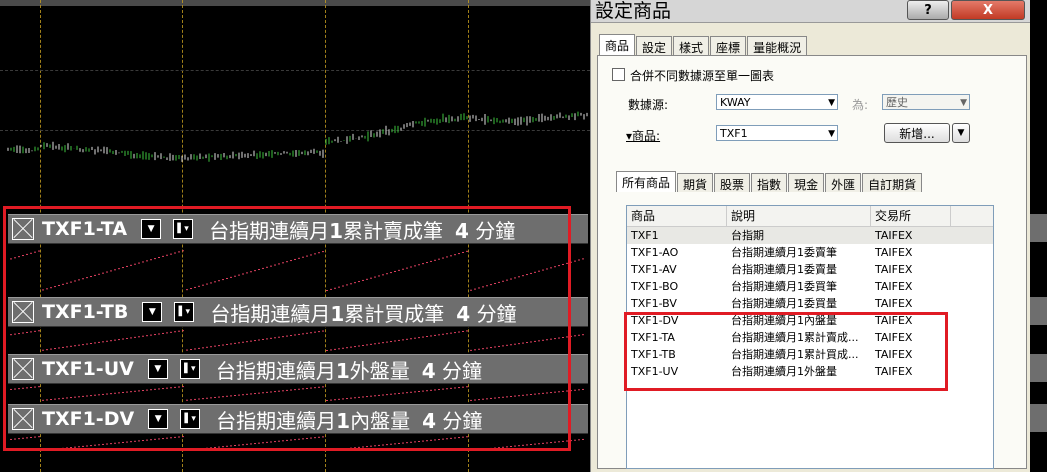 The height and width of the screenshot is (472, 1047). I want to click on tab-settings: 設定, so click(654, 45).